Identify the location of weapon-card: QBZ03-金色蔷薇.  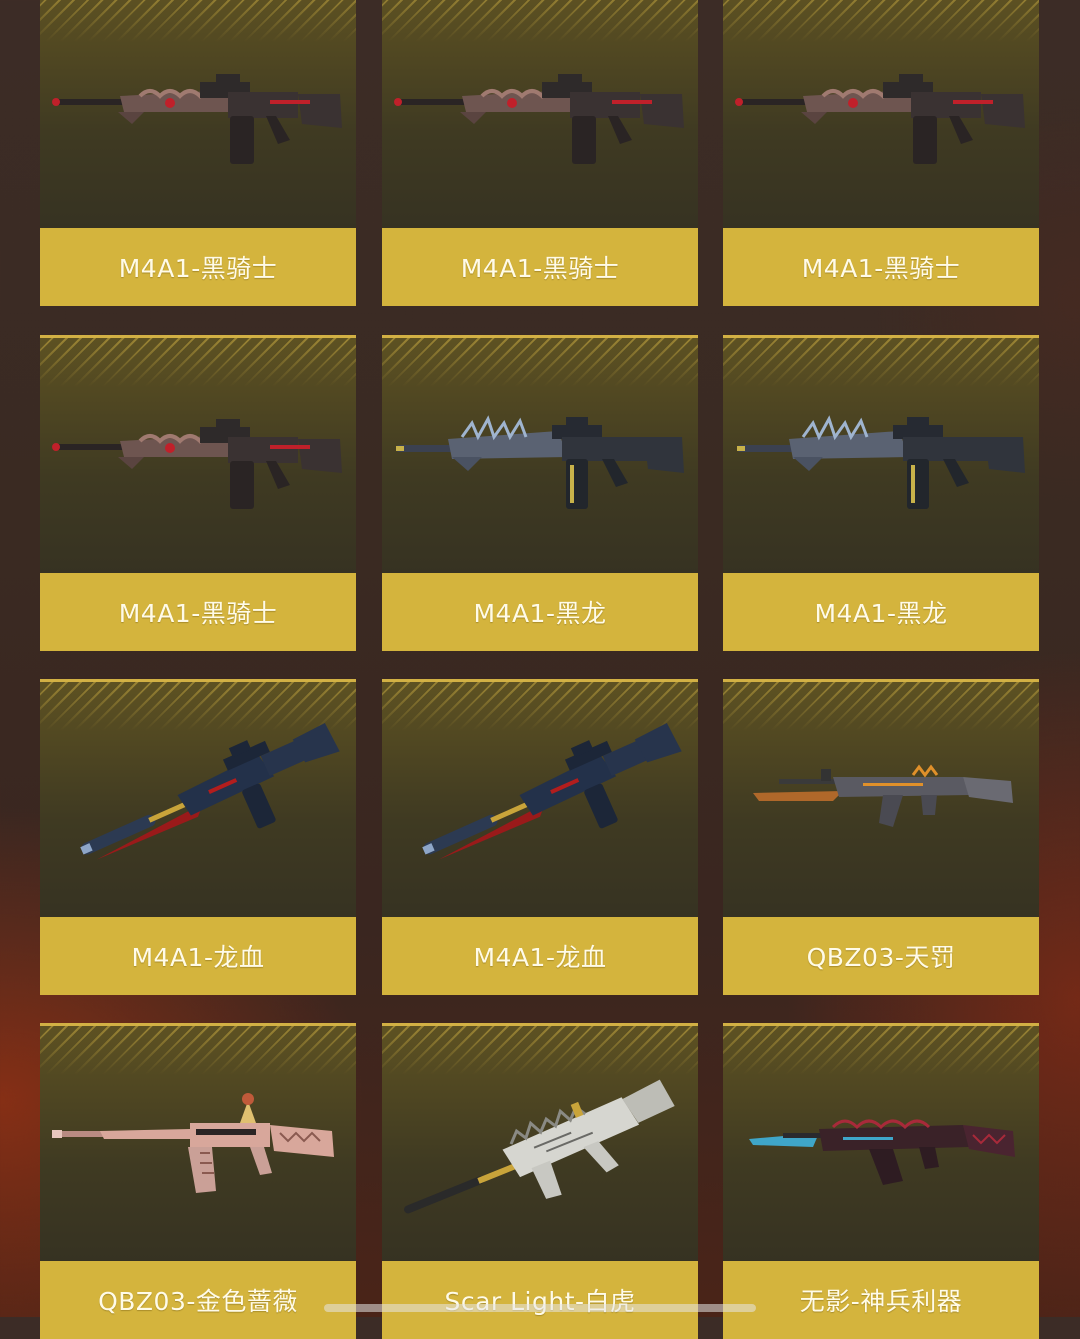
(198, 1181).